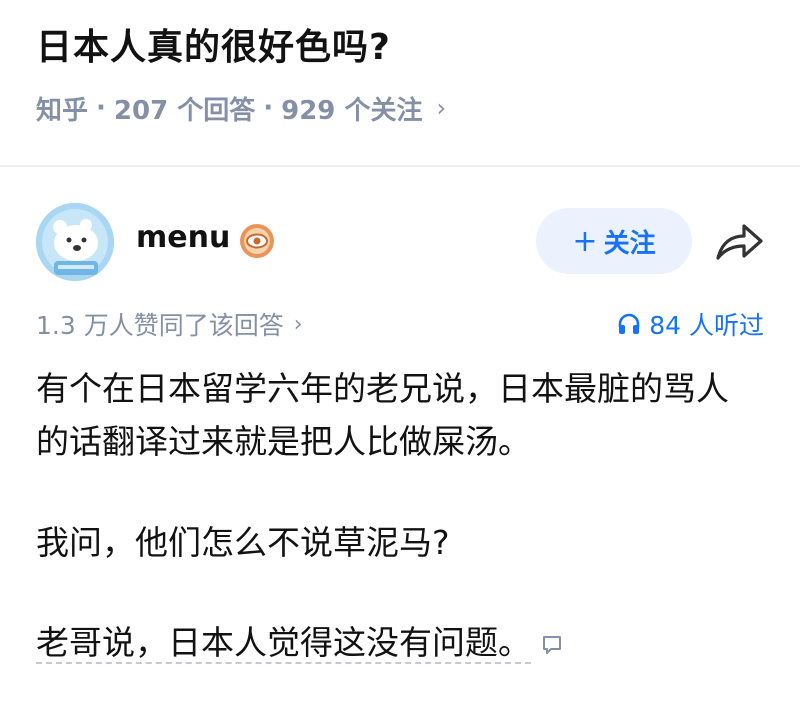  I want to click on follow-button: + 关注, so click(614, 241).